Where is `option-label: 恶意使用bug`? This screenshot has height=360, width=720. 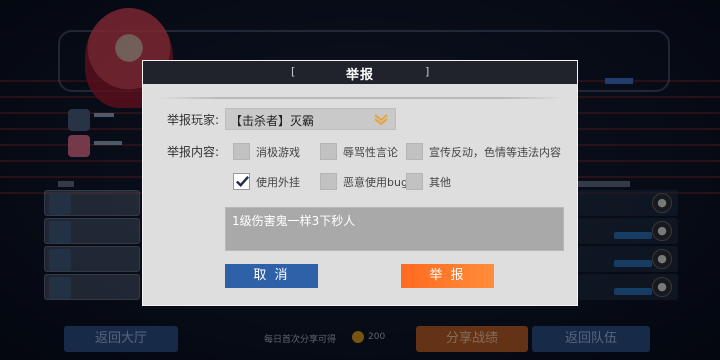
option-label: 恶意使用bug is located at coordinates (375, 182).